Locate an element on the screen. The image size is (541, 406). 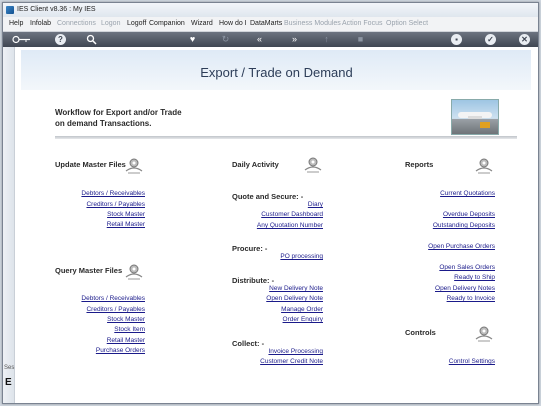
left-strip: Ses E is located at coordinates (9, 225).